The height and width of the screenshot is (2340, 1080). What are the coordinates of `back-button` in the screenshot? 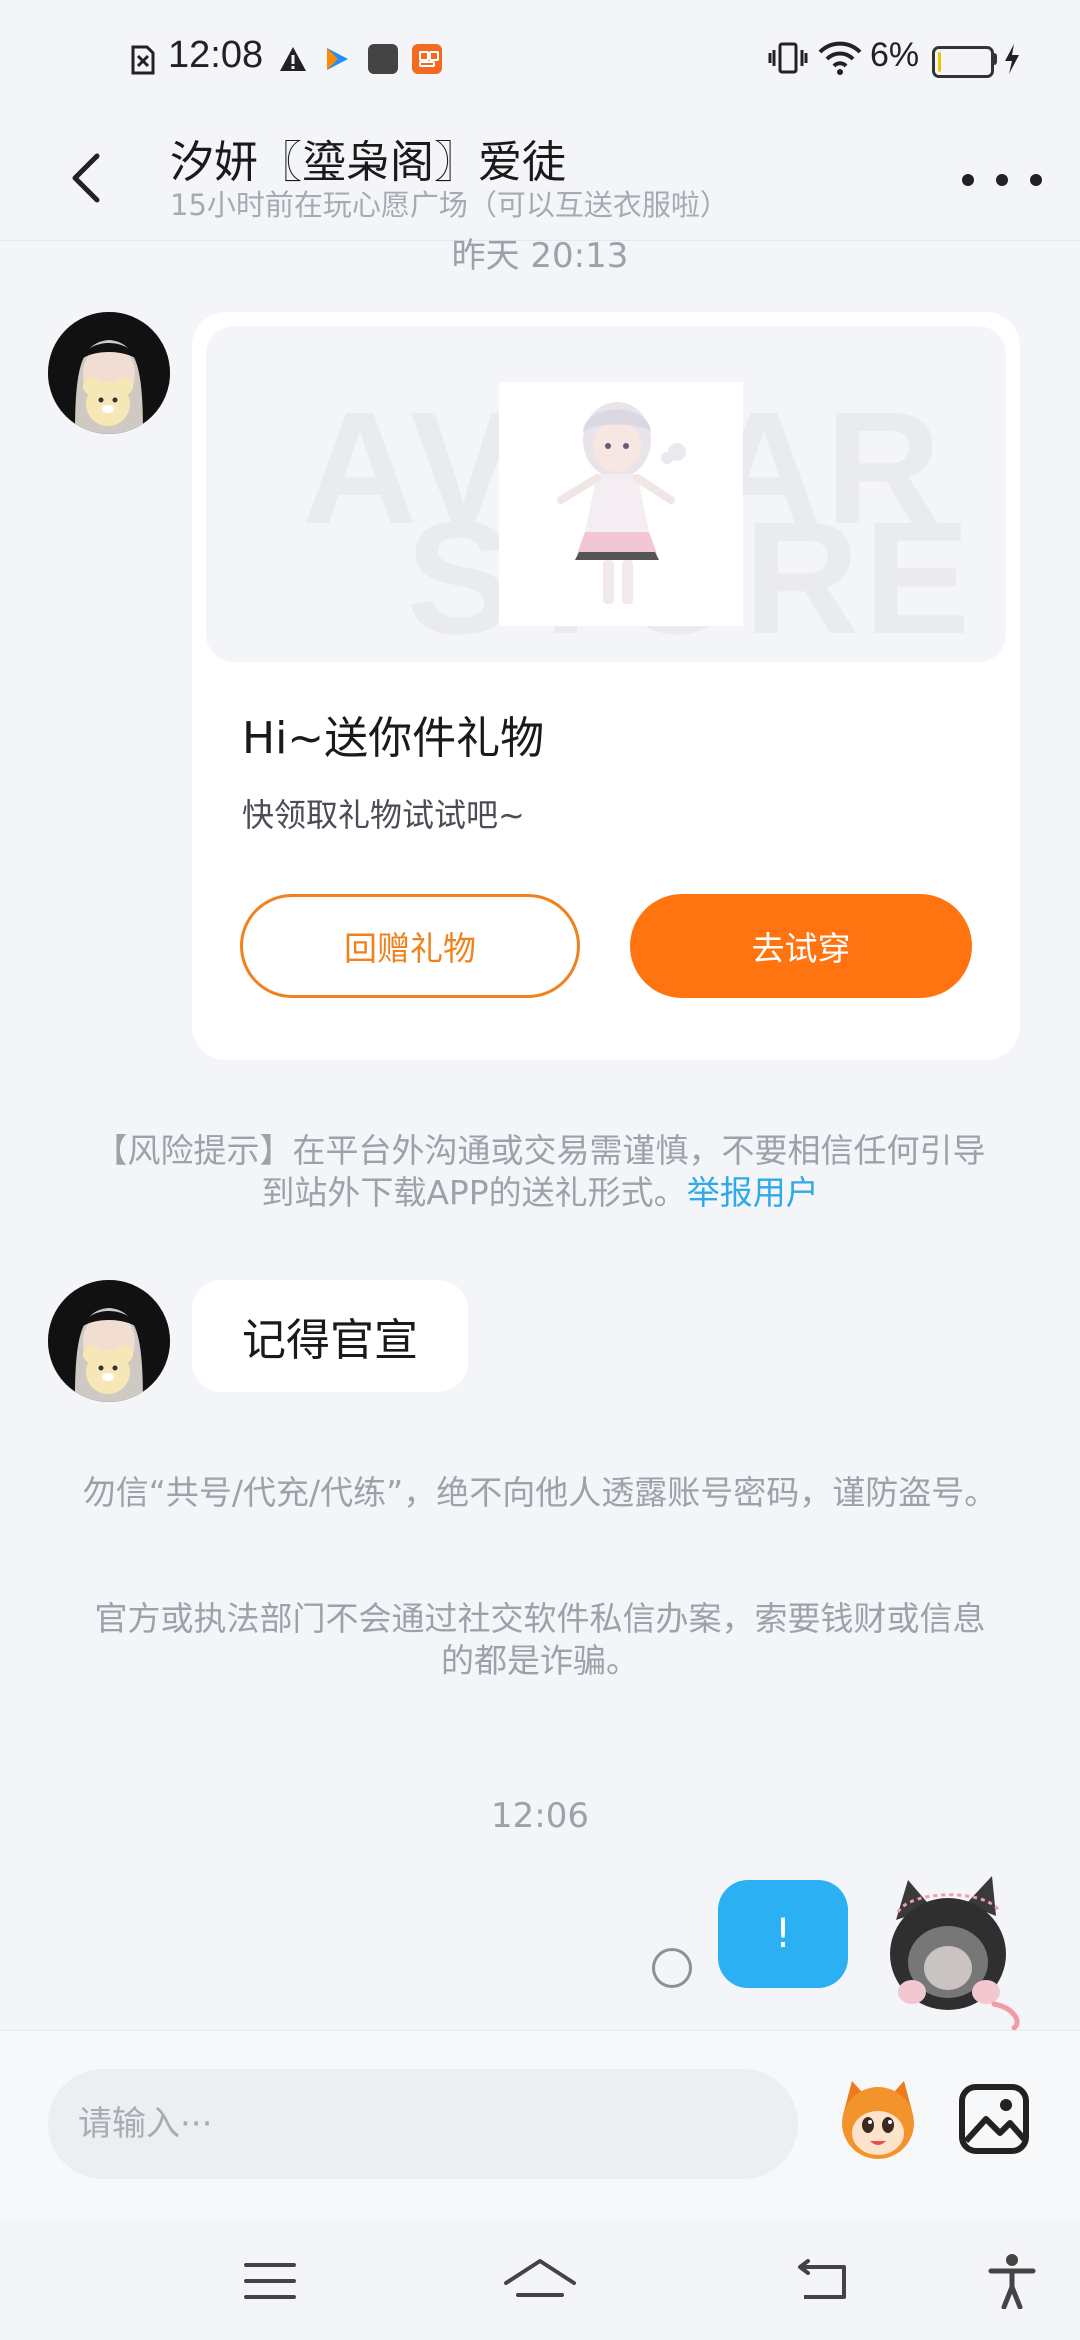 It's located at (87, 178).